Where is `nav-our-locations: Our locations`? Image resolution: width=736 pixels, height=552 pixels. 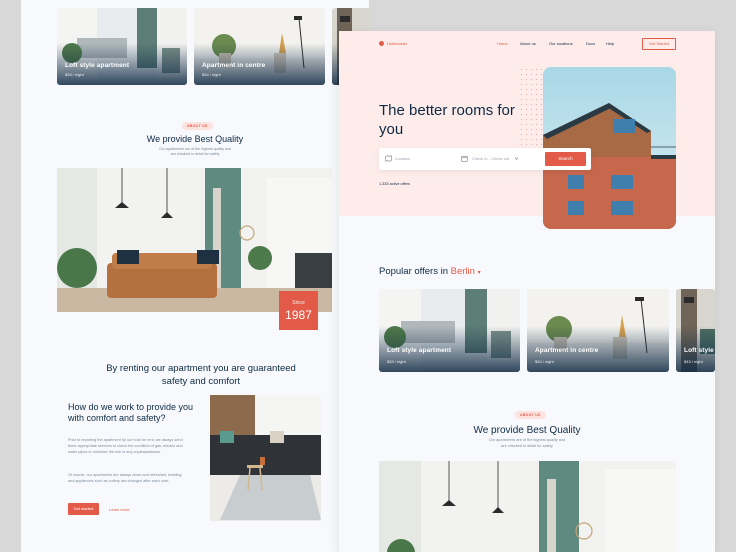 nav-our-locations: Our locations is located at coordinates (561, 43).